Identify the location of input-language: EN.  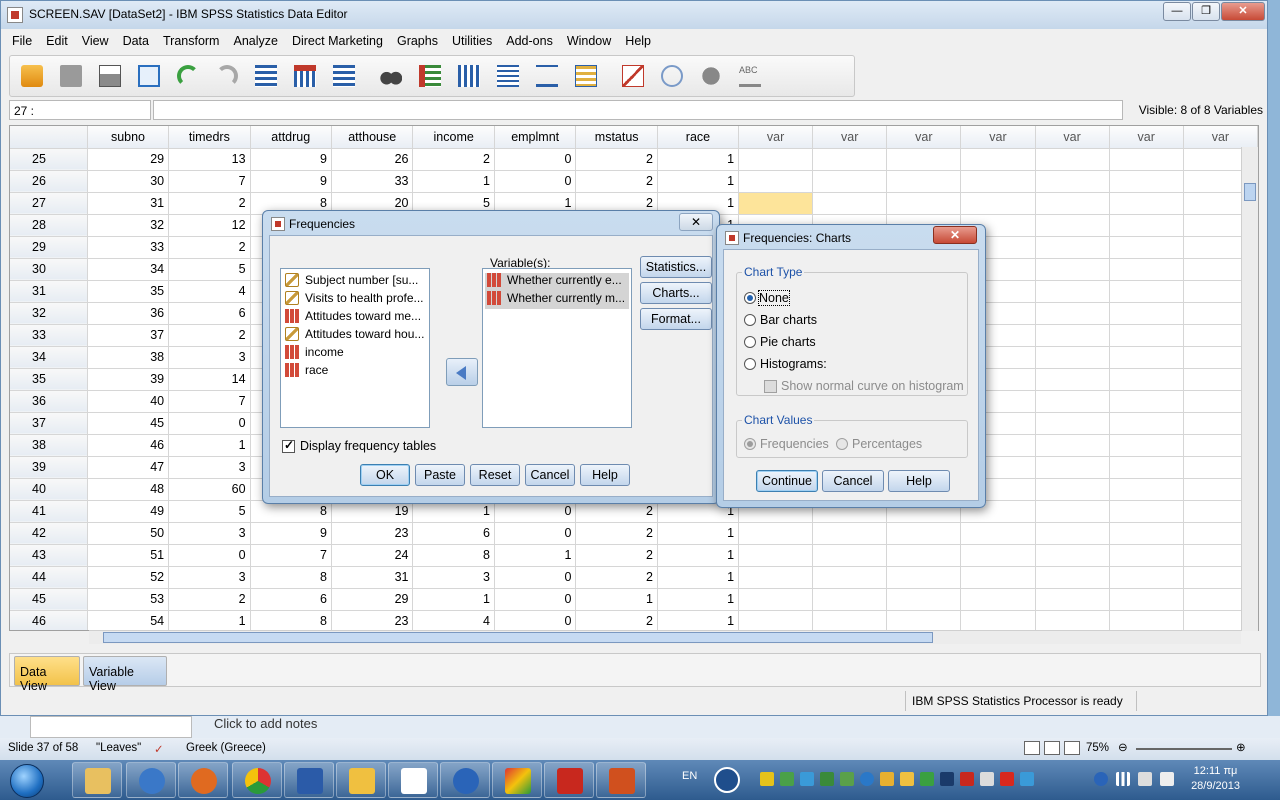
(689, 776).